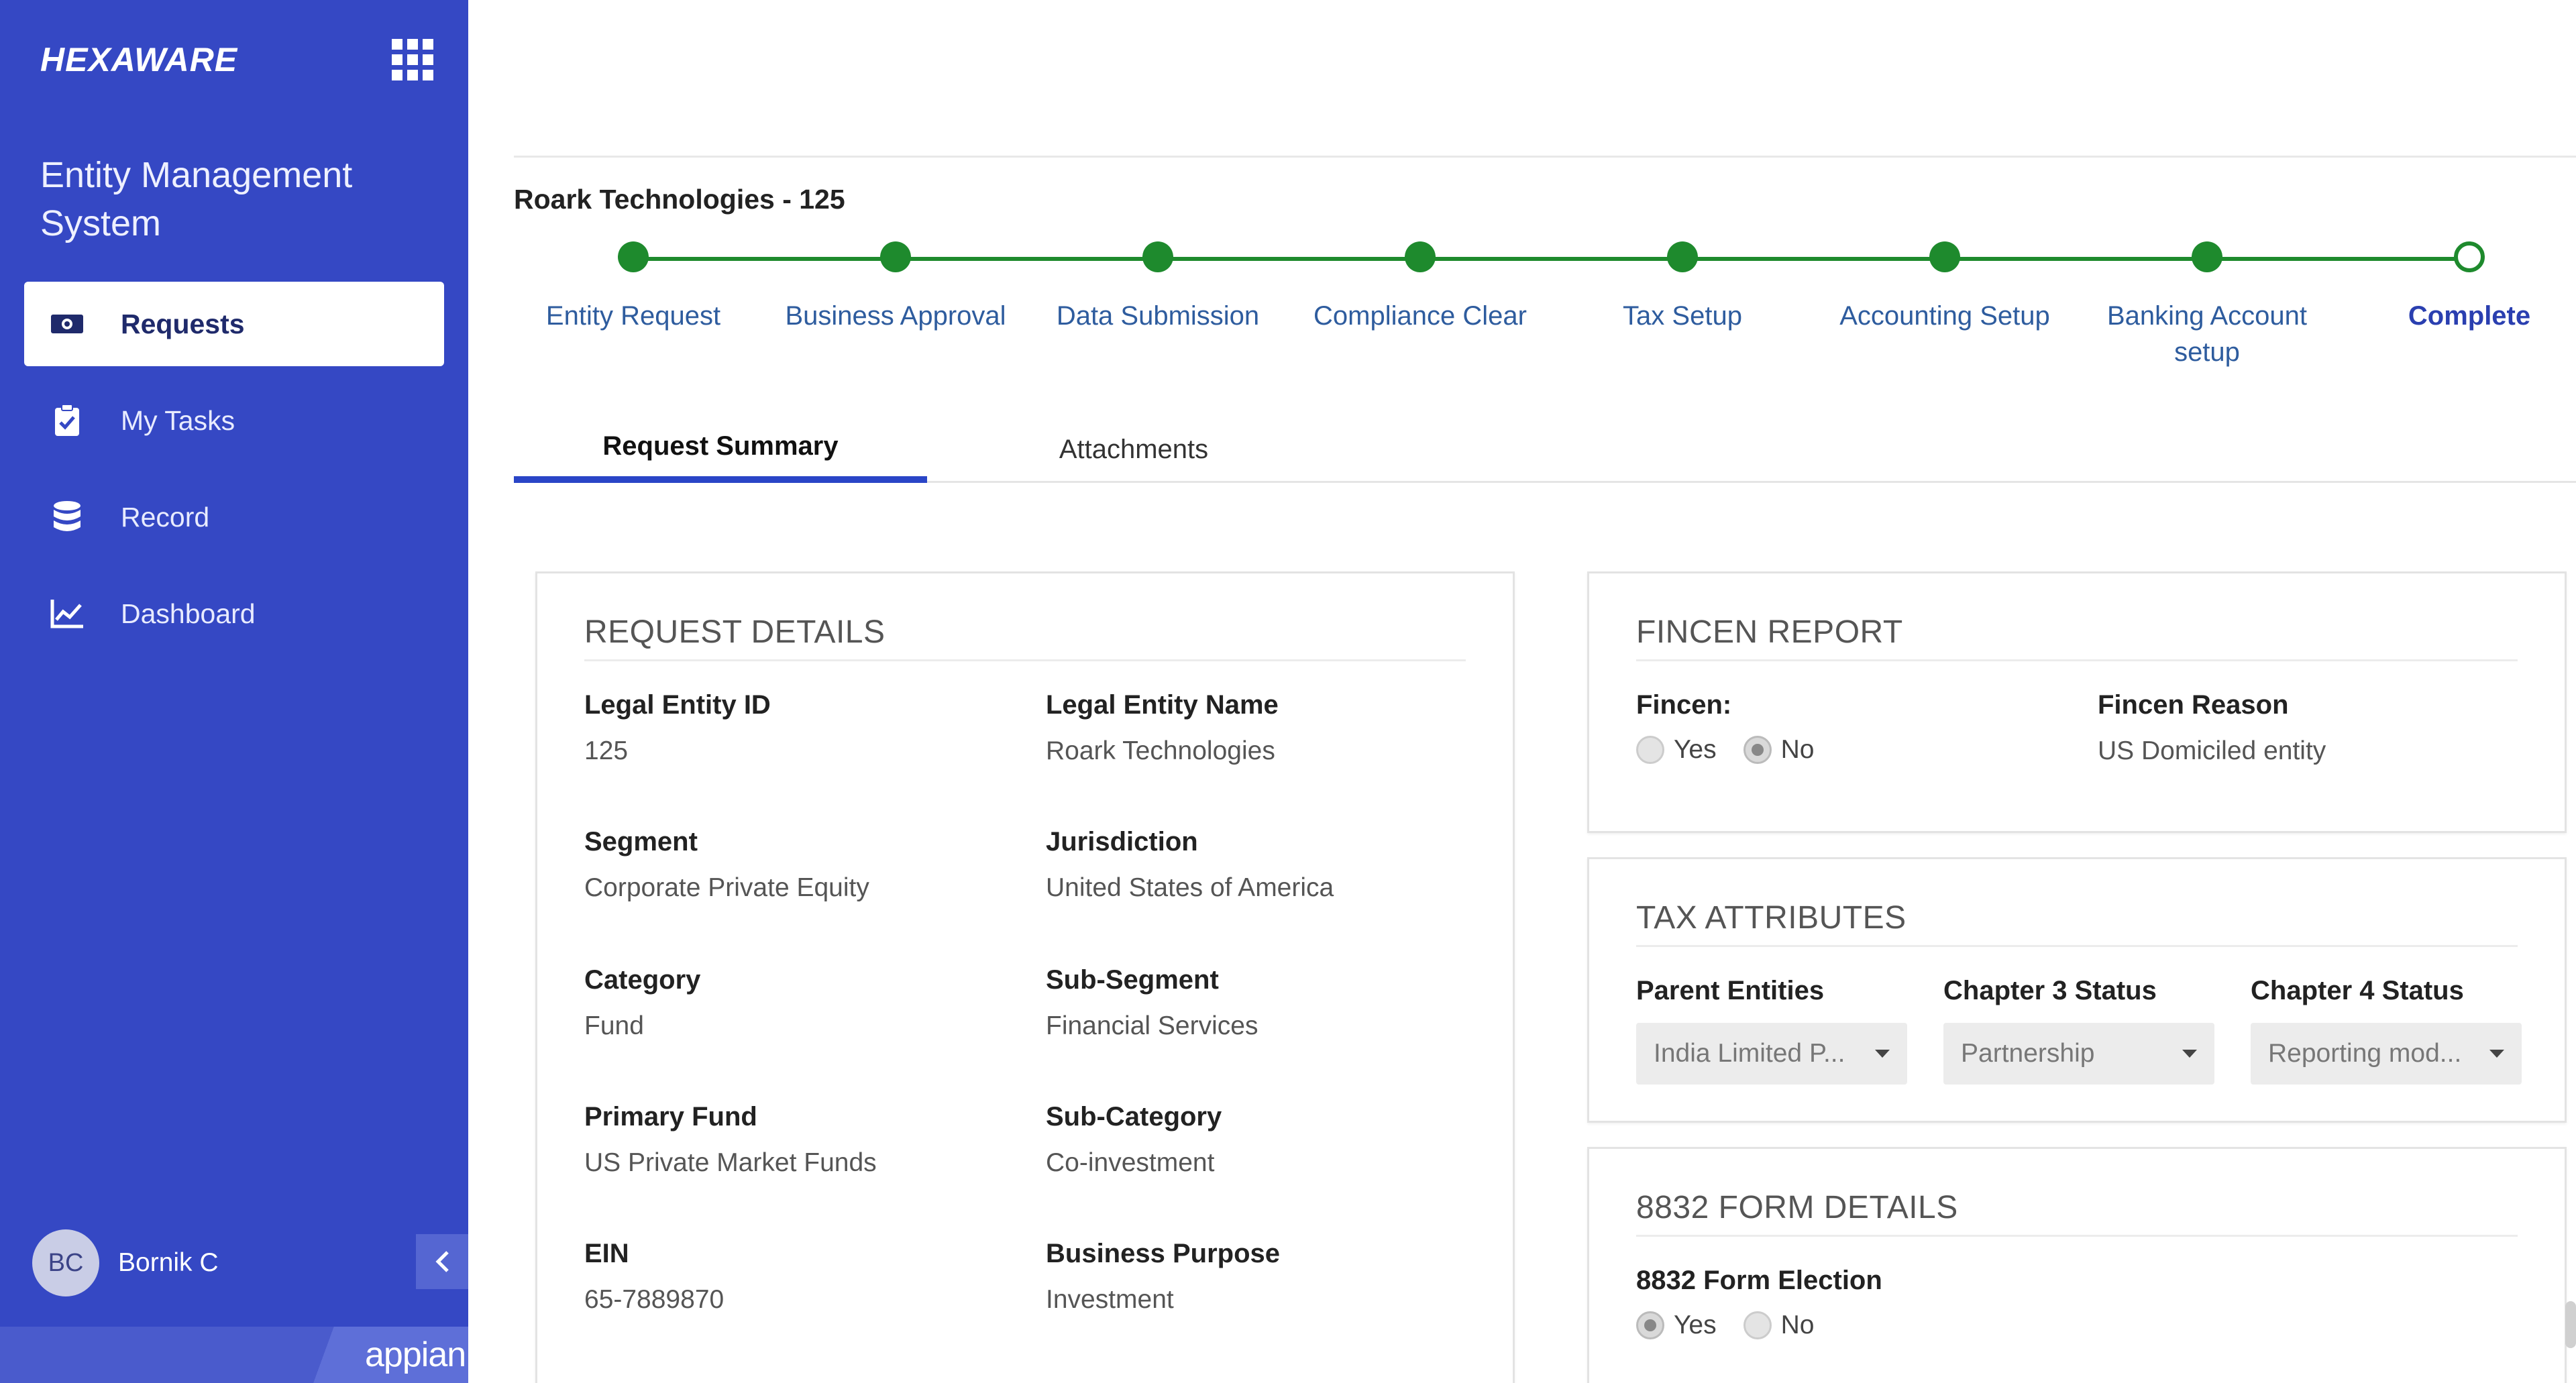 The height and width of the screenshot is (1383, 2576). What do you see at coordinates (183, 323) in the screenshot?
I see `sidebar-item-label: Requests` at bounding box center [183, 323].